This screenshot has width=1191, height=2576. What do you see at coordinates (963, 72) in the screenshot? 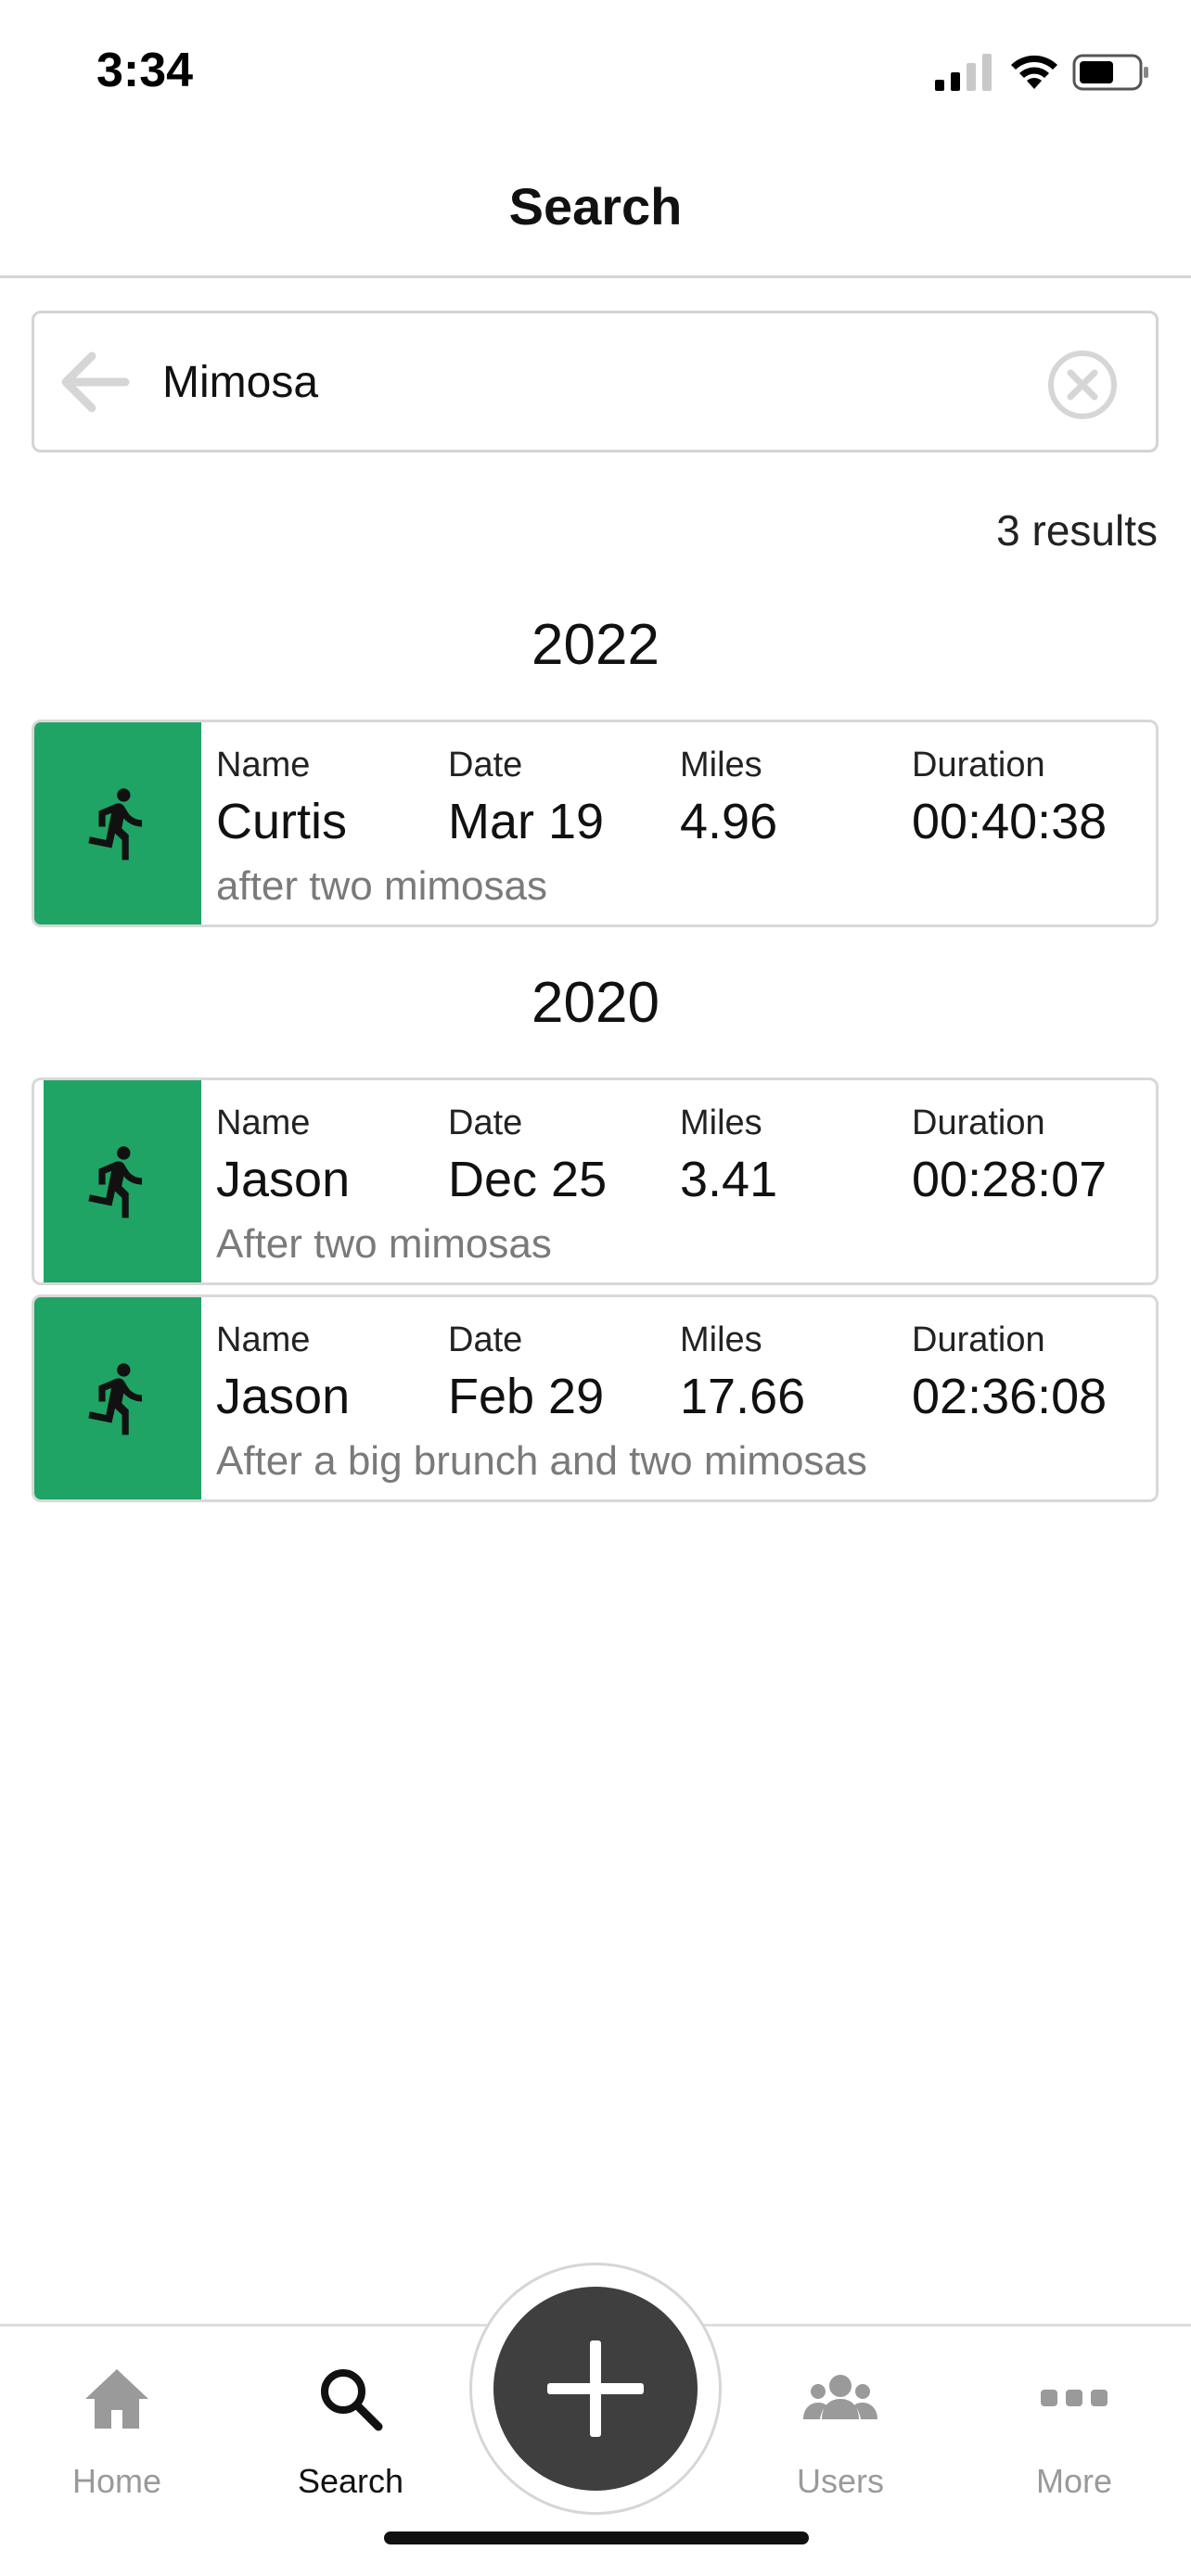
I see `cellular-signal-icon` at bounding box center [963, 72].